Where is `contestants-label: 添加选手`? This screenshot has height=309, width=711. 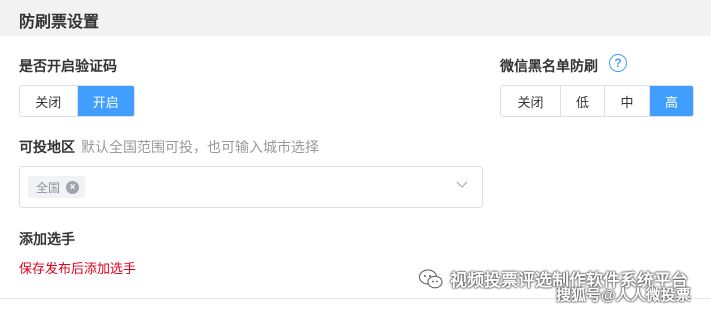
contestants-label: 添加选手 is located at coordinates (47, 239).